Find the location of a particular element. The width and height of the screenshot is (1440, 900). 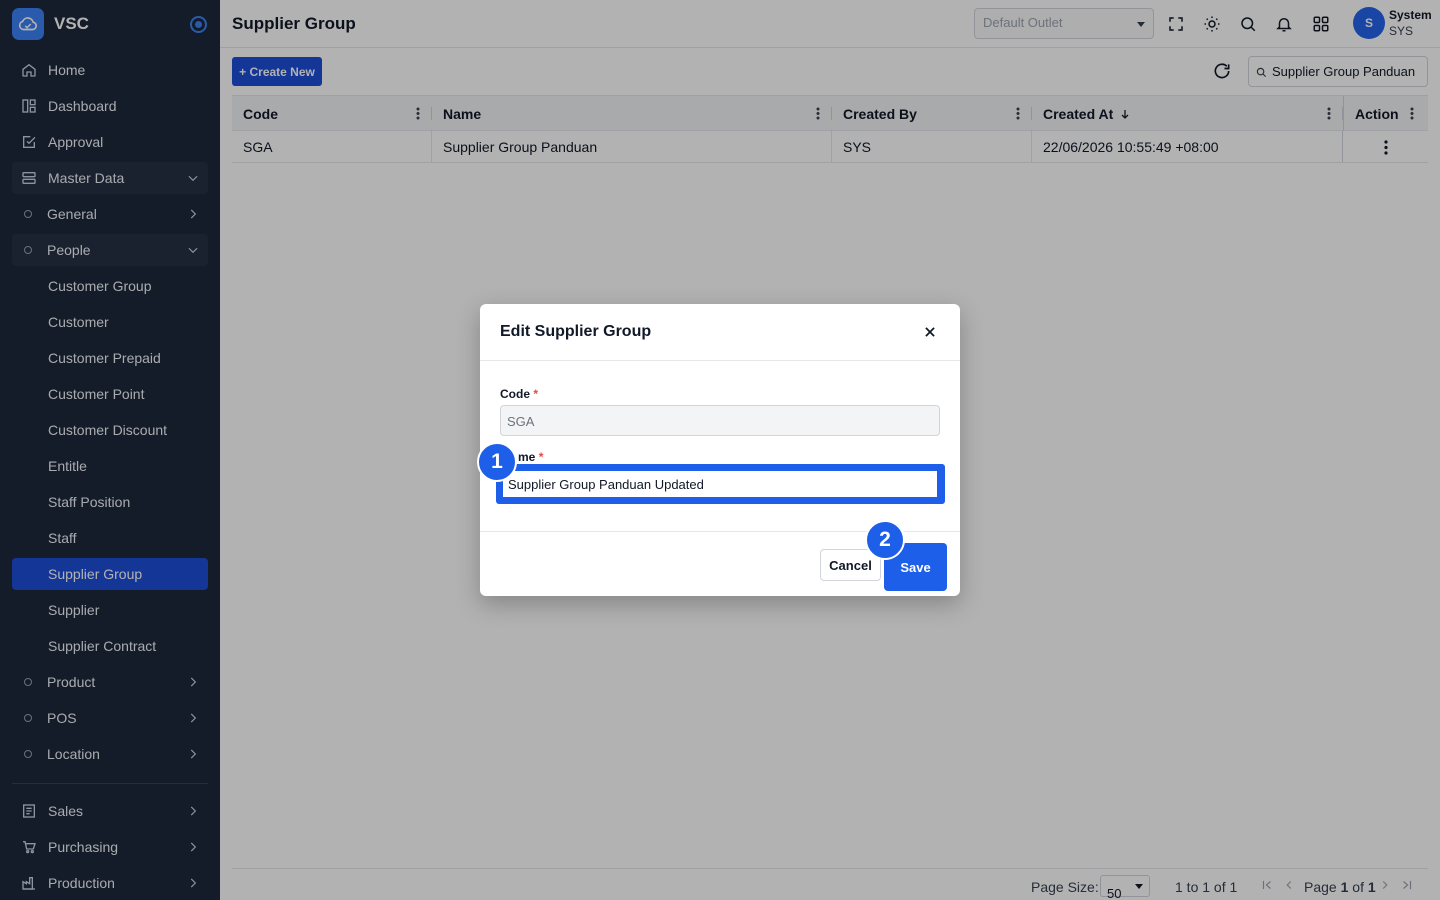

dialog-title: Edit Supplier Group is located at coordinates (576, 331).